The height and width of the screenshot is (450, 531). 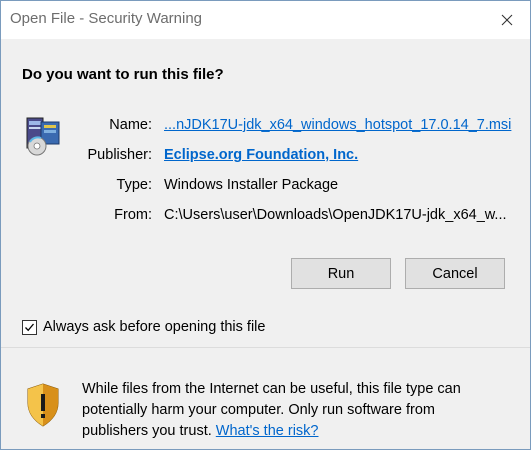 What do you see at coordinates (43, 405) in the screenshot?
I see `shield-warning-icon` at bounding box center [43, 405].